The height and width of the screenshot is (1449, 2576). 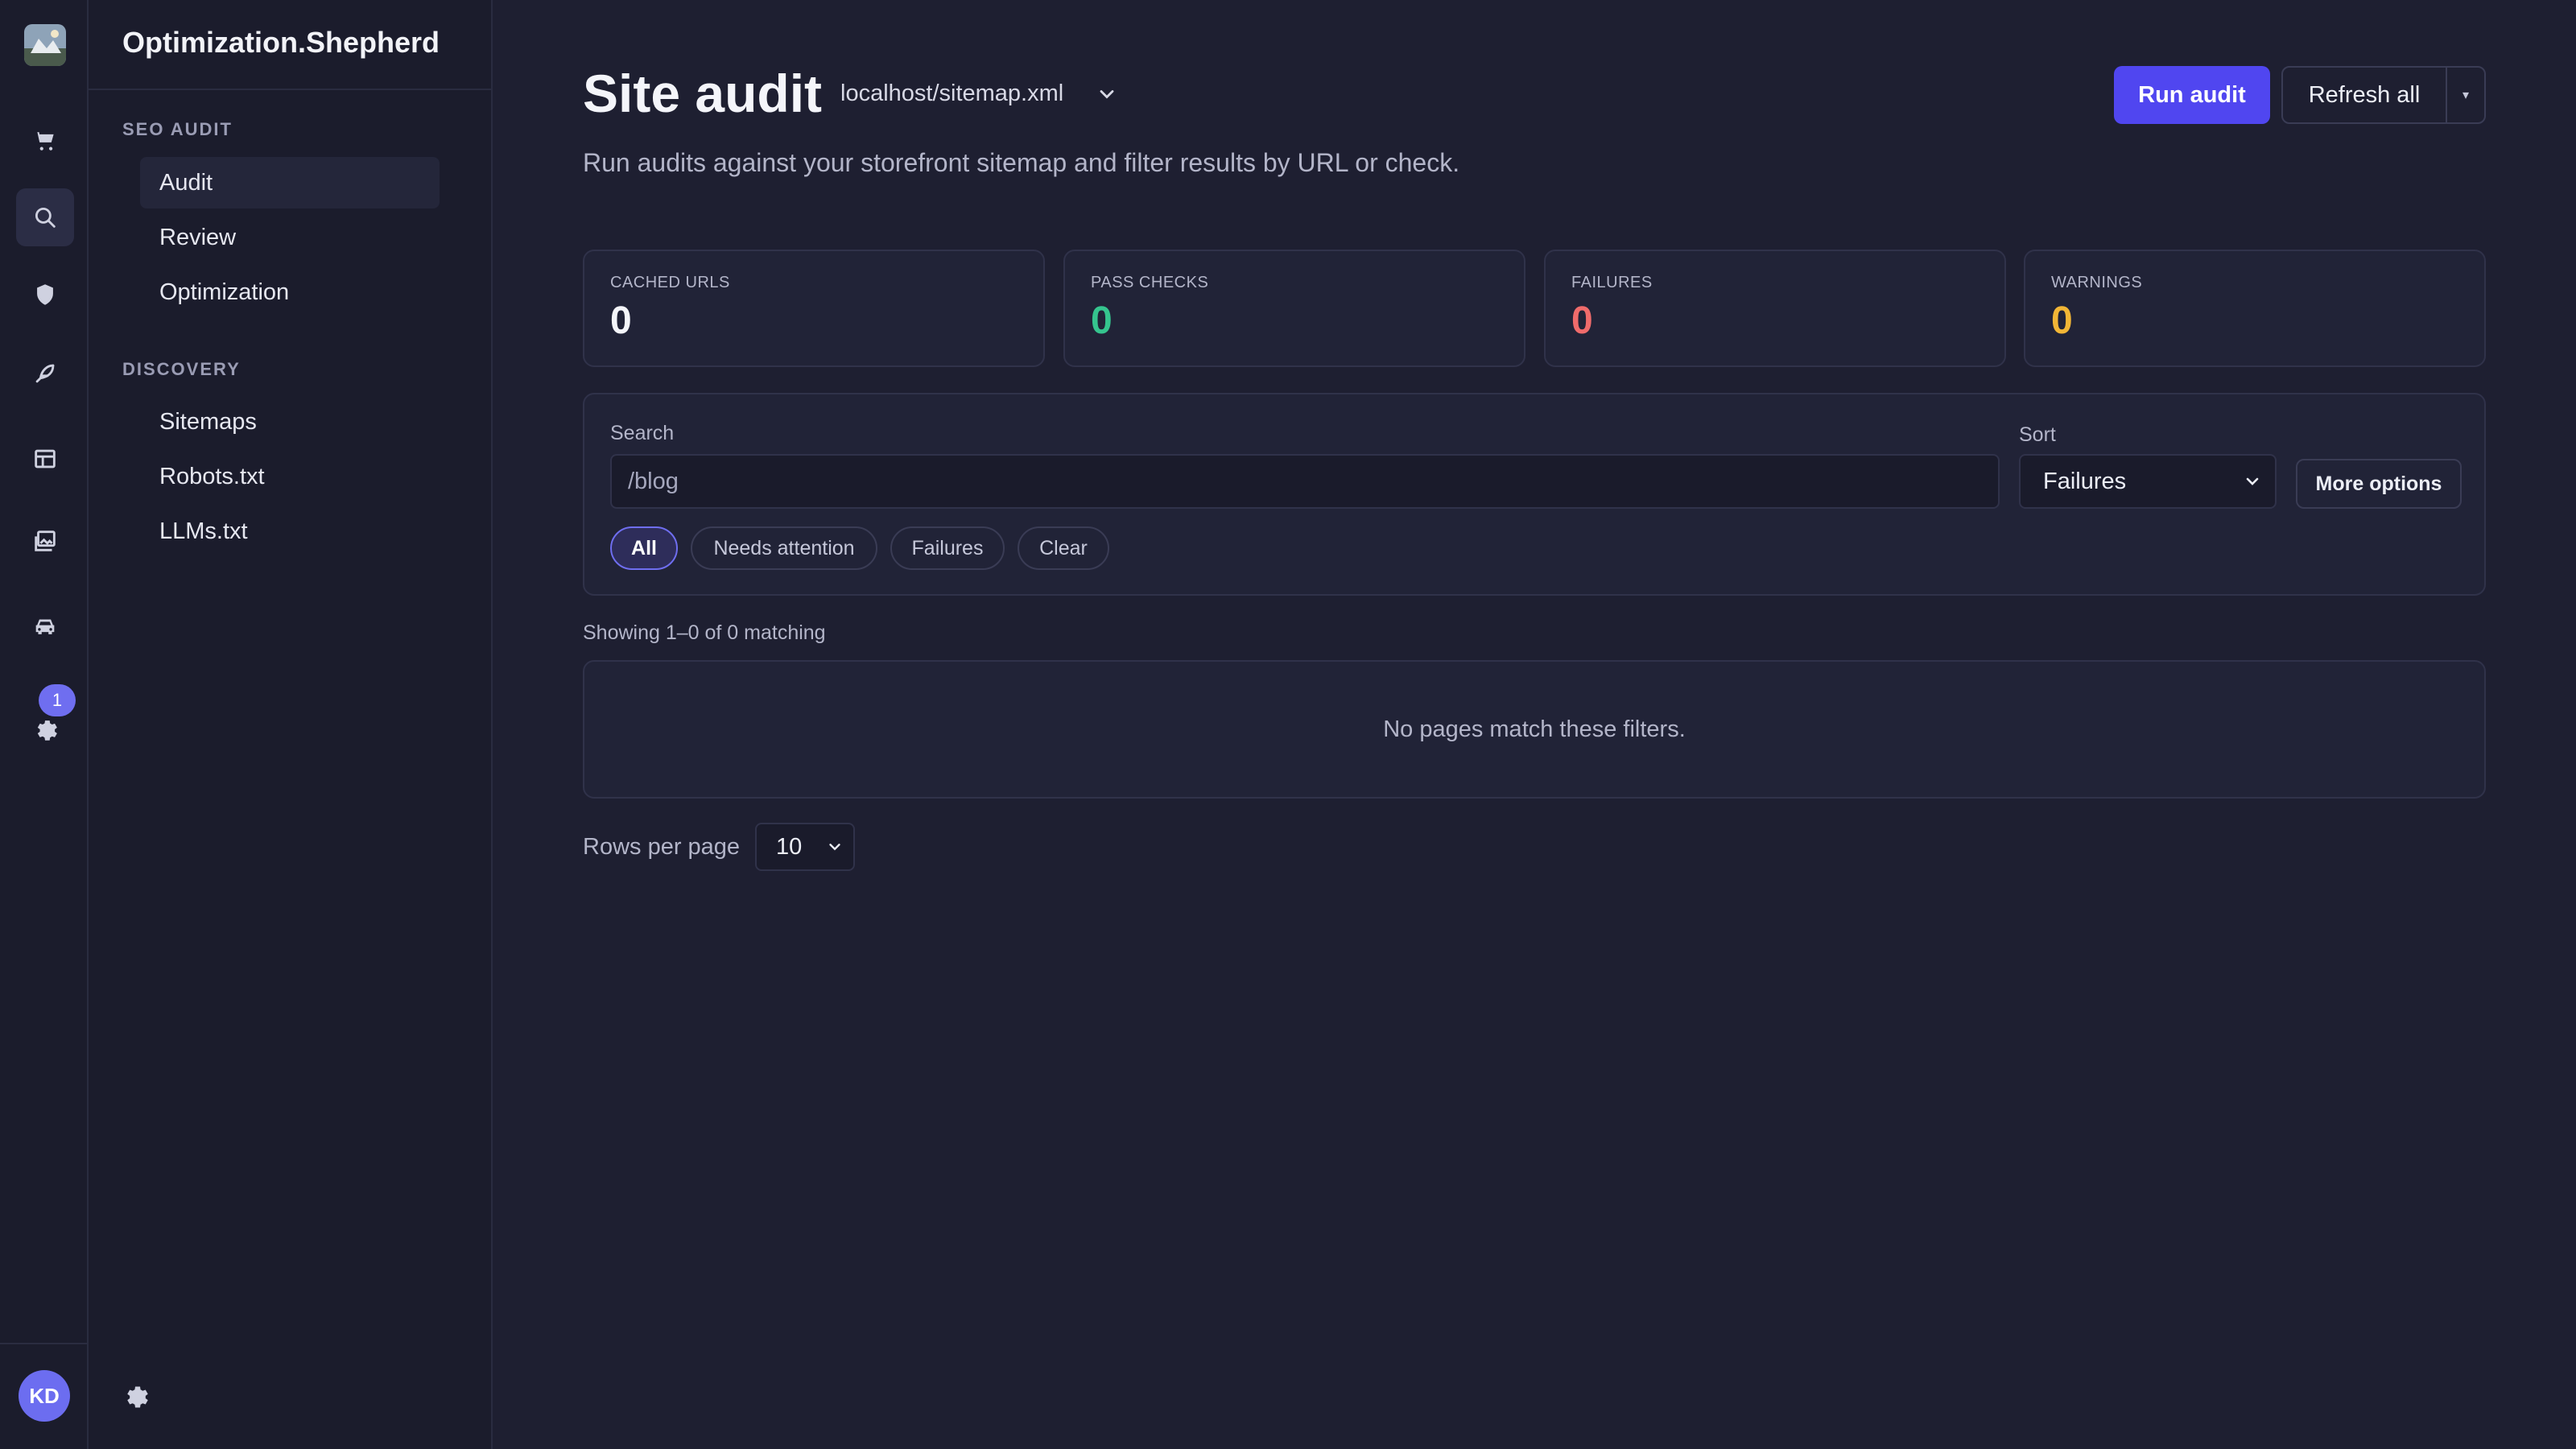 I want to click on feather-pen-icon, so click(x=45, y=373).